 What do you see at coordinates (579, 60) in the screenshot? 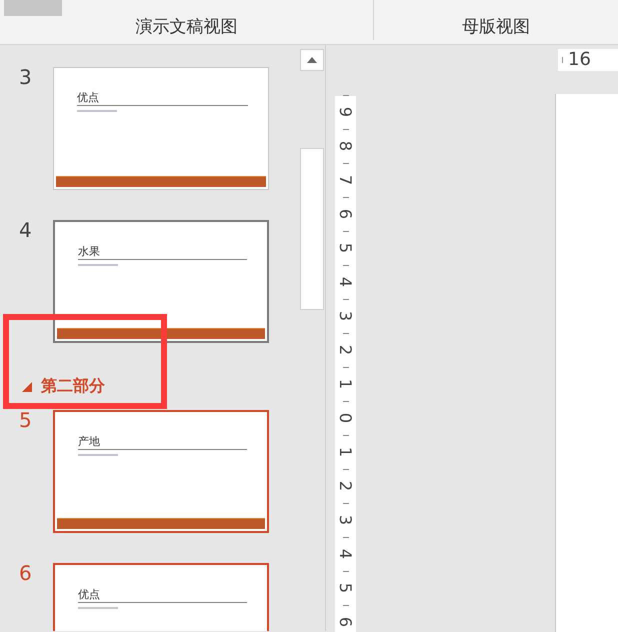
I see `ruler-number: 16` at bounding box center [579, 60].